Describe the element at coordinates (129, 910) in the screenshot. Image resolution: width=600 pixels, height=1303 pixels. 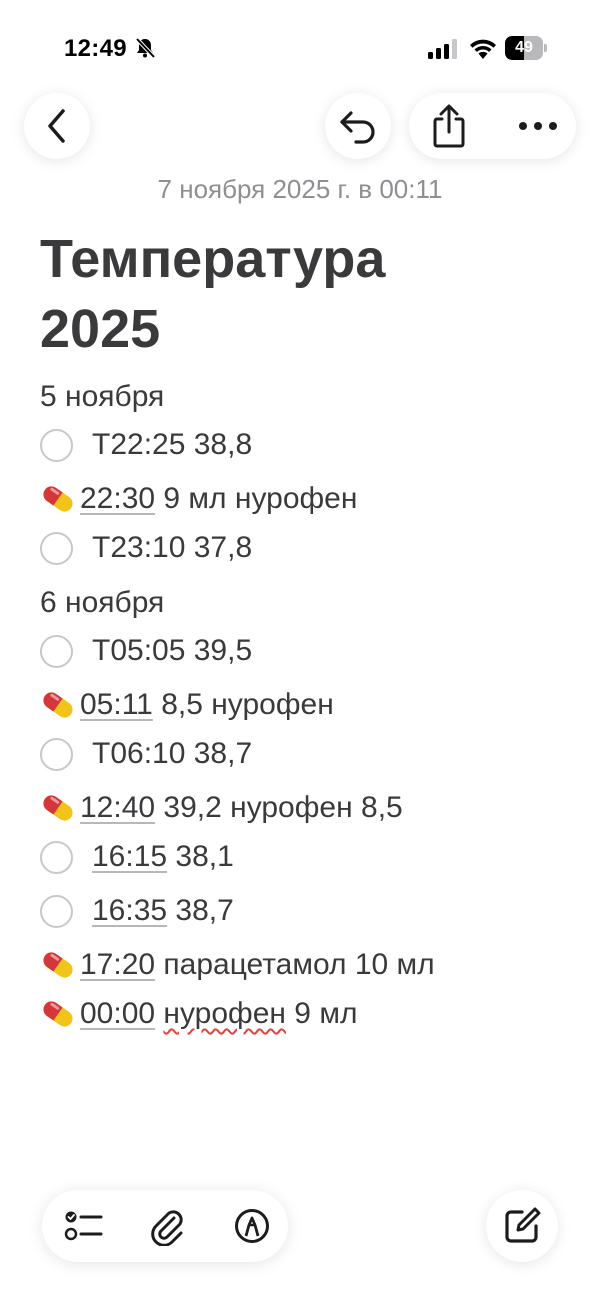
I see `time-link: 16:35` at that location.